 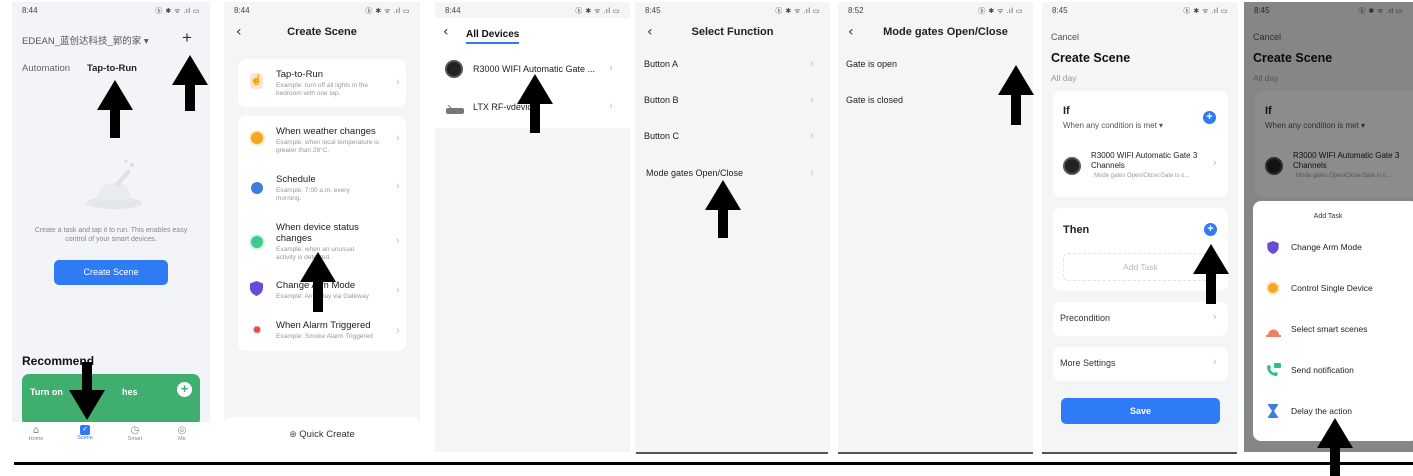 I want to click on create-scene-button: Create Scene, so click(x=111, y=272).